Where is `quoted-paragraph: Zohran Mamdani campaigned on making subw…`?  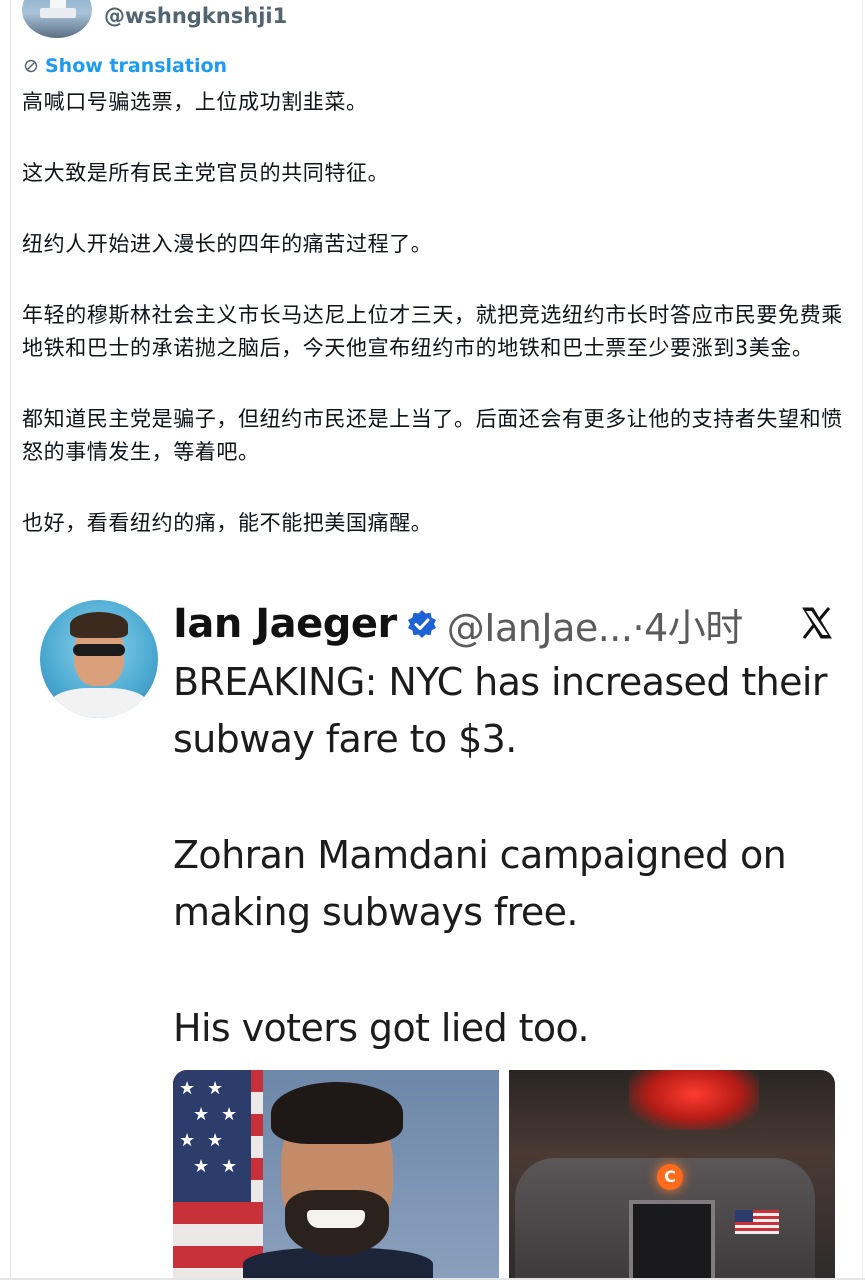 quoted-paragraph: Zohran Mamdani campaigned on making subw… is located at coordinates (480, 883).